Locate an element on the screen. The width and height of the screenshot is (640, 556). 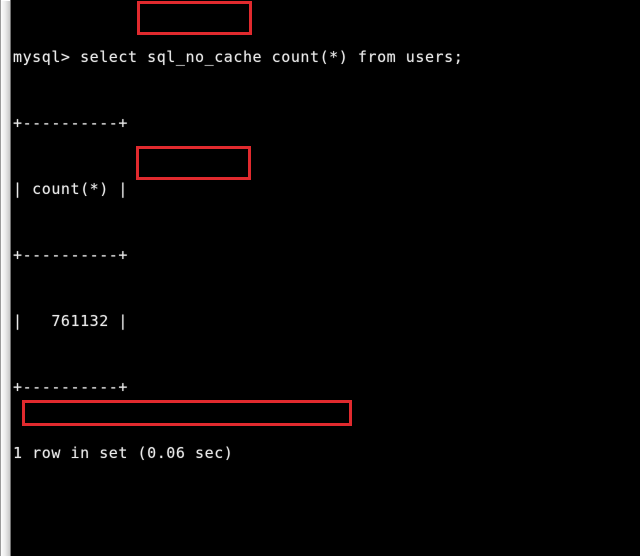
terminal-line: | 761132 | is located at coordinates (70, 321).